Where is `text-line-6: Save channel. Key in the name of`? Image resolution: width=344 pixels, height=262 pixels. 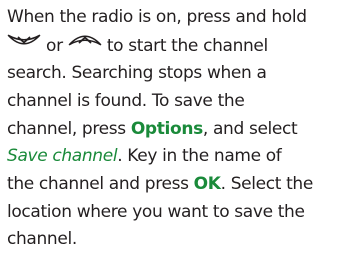 text-line-6: Save channel. Key in the name of is located at coordinates (174, 157).